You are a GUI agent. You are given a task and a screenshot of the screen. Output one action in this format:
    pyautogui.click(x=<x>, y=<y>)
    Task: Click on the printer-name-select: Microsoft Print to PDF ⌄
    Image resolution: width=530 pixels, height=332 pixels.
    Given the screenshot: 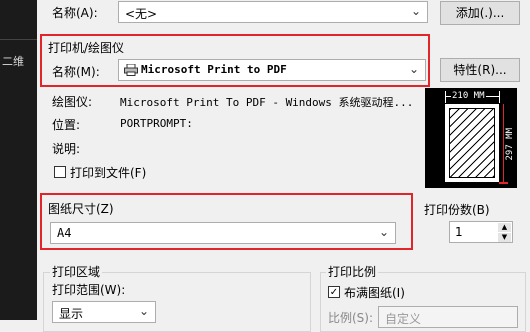 What is the action you would take?
    pyautogui.click(x=272, y=70)
    